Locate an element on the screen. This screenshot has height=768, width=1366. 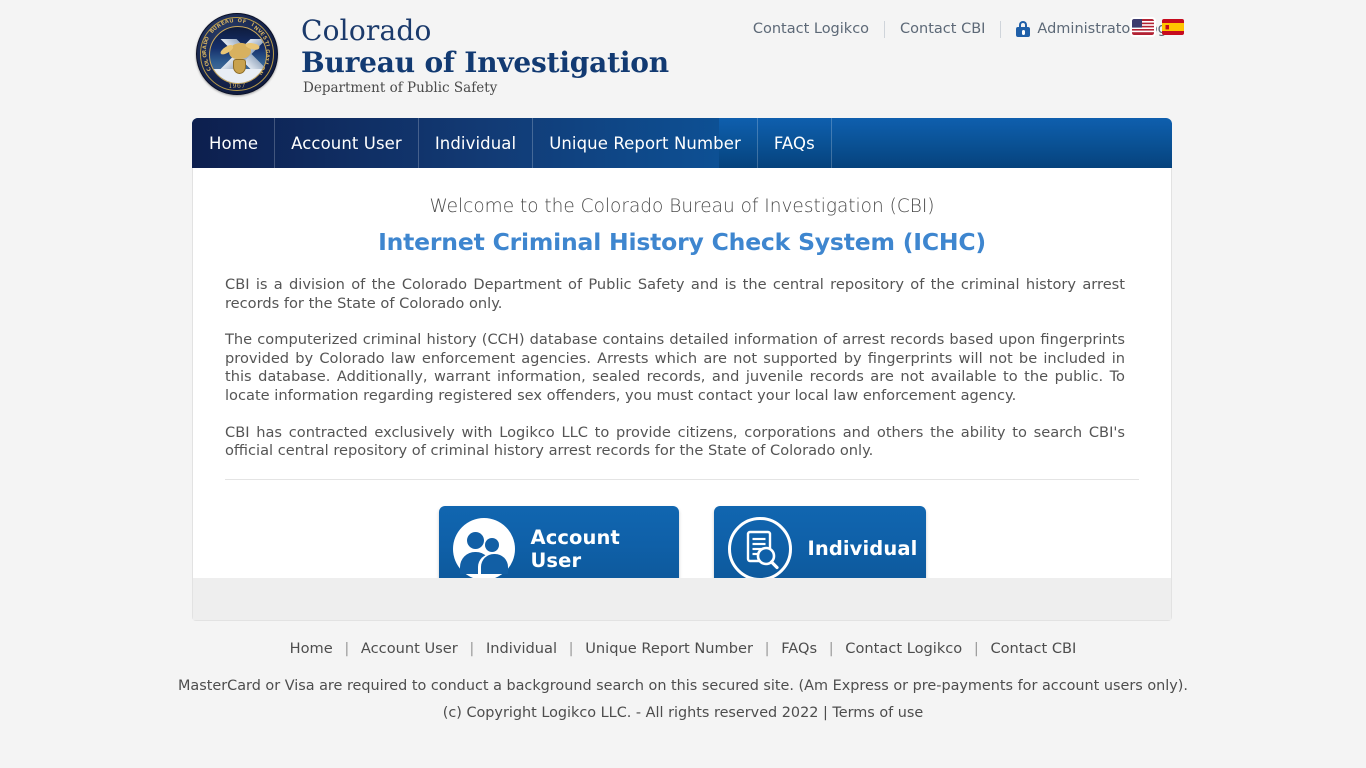
terms-of-use-link: Terms of use is located at coordinates (877, 713).